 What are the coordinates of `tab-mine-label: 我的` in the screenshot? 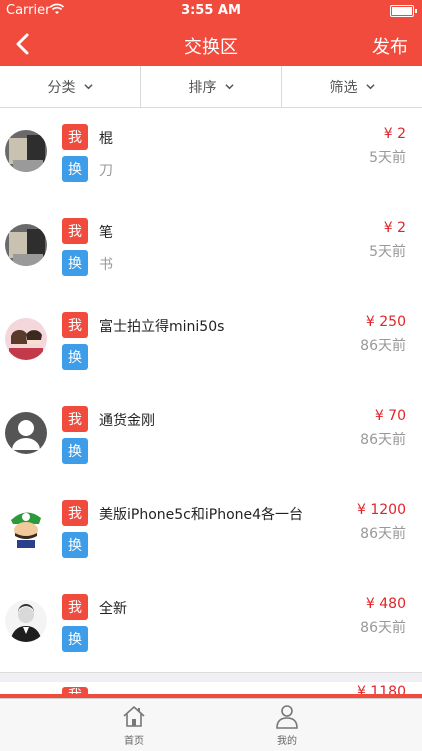 It's located at (287, 741).